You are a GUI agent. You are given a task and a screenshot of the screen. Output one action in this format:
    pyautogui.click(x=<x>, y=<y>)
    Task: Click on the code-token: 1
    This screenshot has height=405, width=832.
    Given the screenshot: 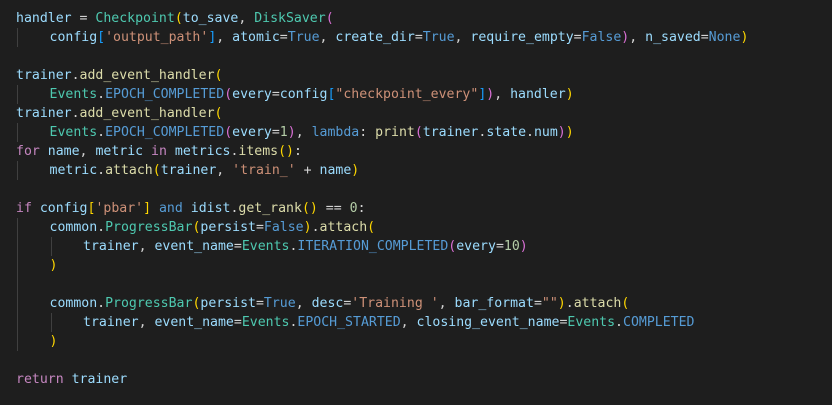 What is the action you would take?
    pyautogui.click(x=283, y=132)
    